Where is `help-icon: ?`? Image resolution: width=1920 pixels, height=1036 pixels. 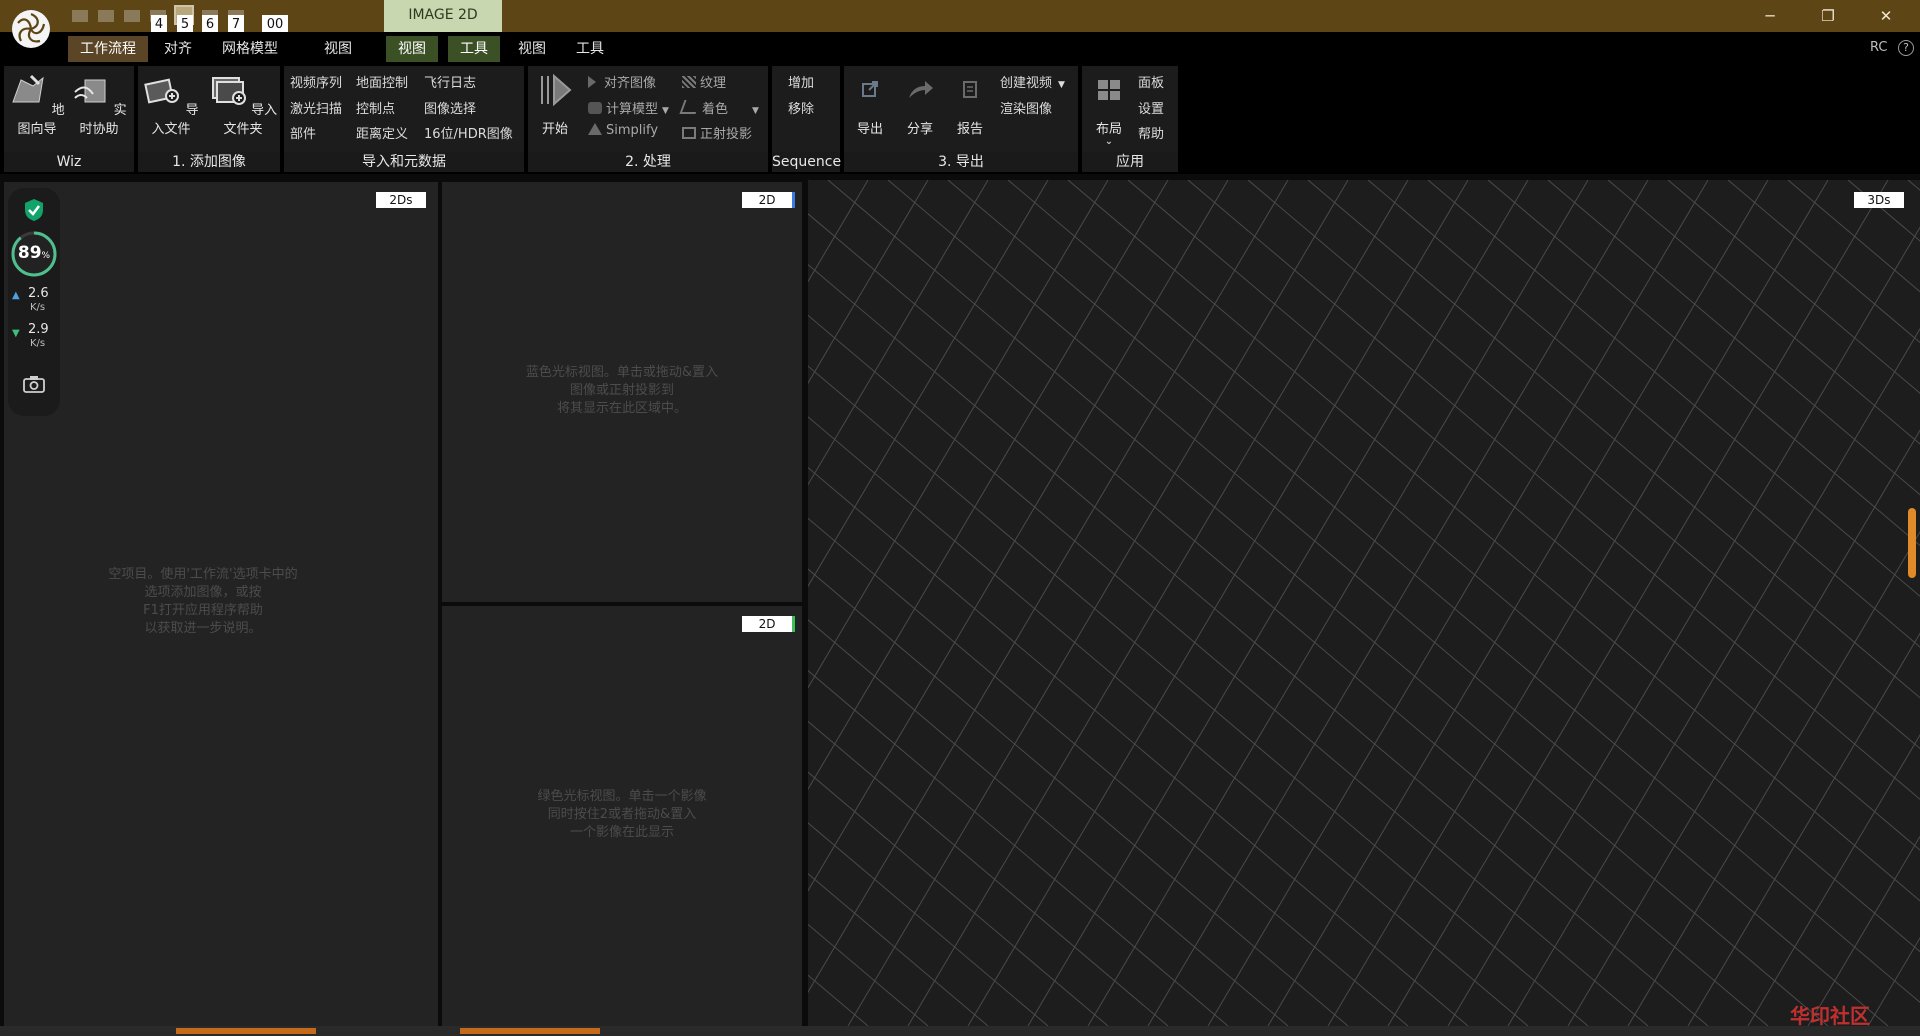 help-icon: ? is located at coordinates (1906, 48).